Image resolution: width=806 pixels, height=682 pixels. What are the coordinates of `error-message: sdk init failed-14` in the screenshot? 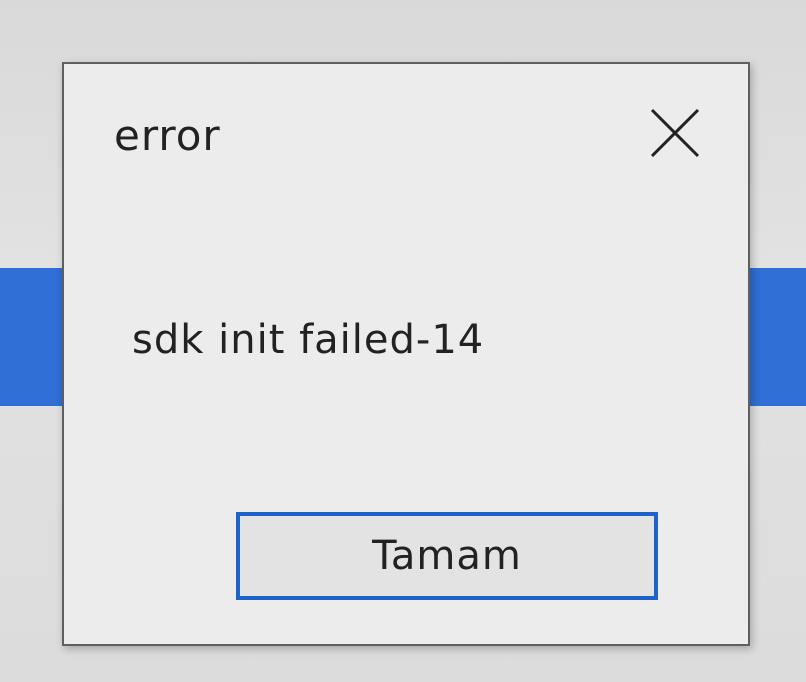 It's located at (308, 340).